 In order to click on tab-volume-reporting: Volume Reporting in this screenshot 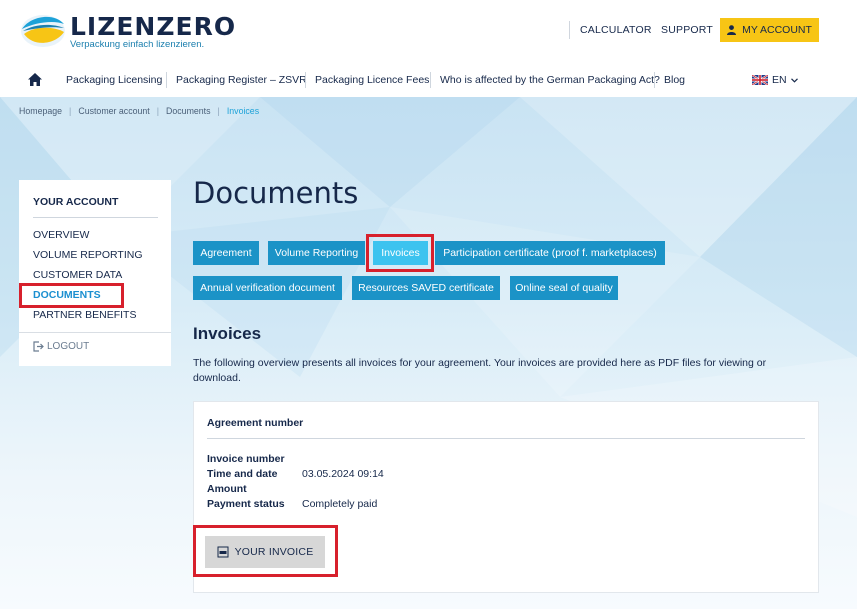, I will do `click(316, 253)`.